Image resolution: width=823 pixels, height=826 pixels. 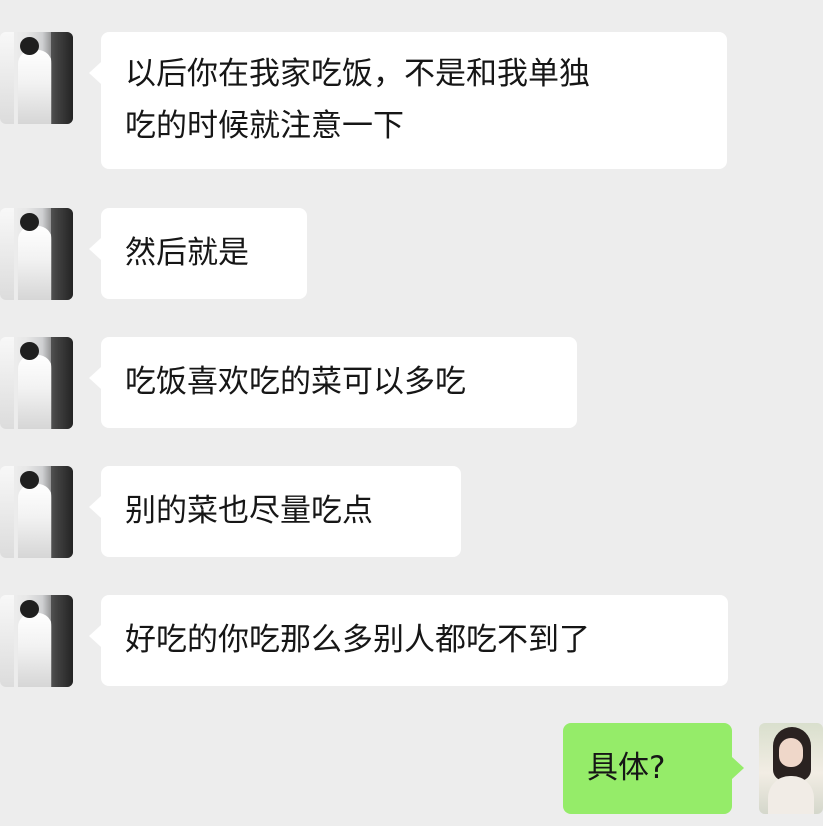 I want to click on message-bubble-incoming: 吃饭喜欢吃的菜可以多吃, so click(x=333, y=382).